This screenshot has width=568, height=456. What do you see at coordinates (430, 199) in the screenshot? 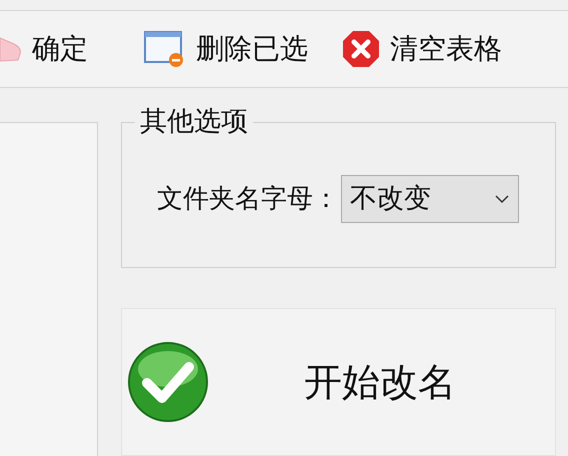
I see `letter-case-dropdown: 不改变` at bounding box center [430, 199].